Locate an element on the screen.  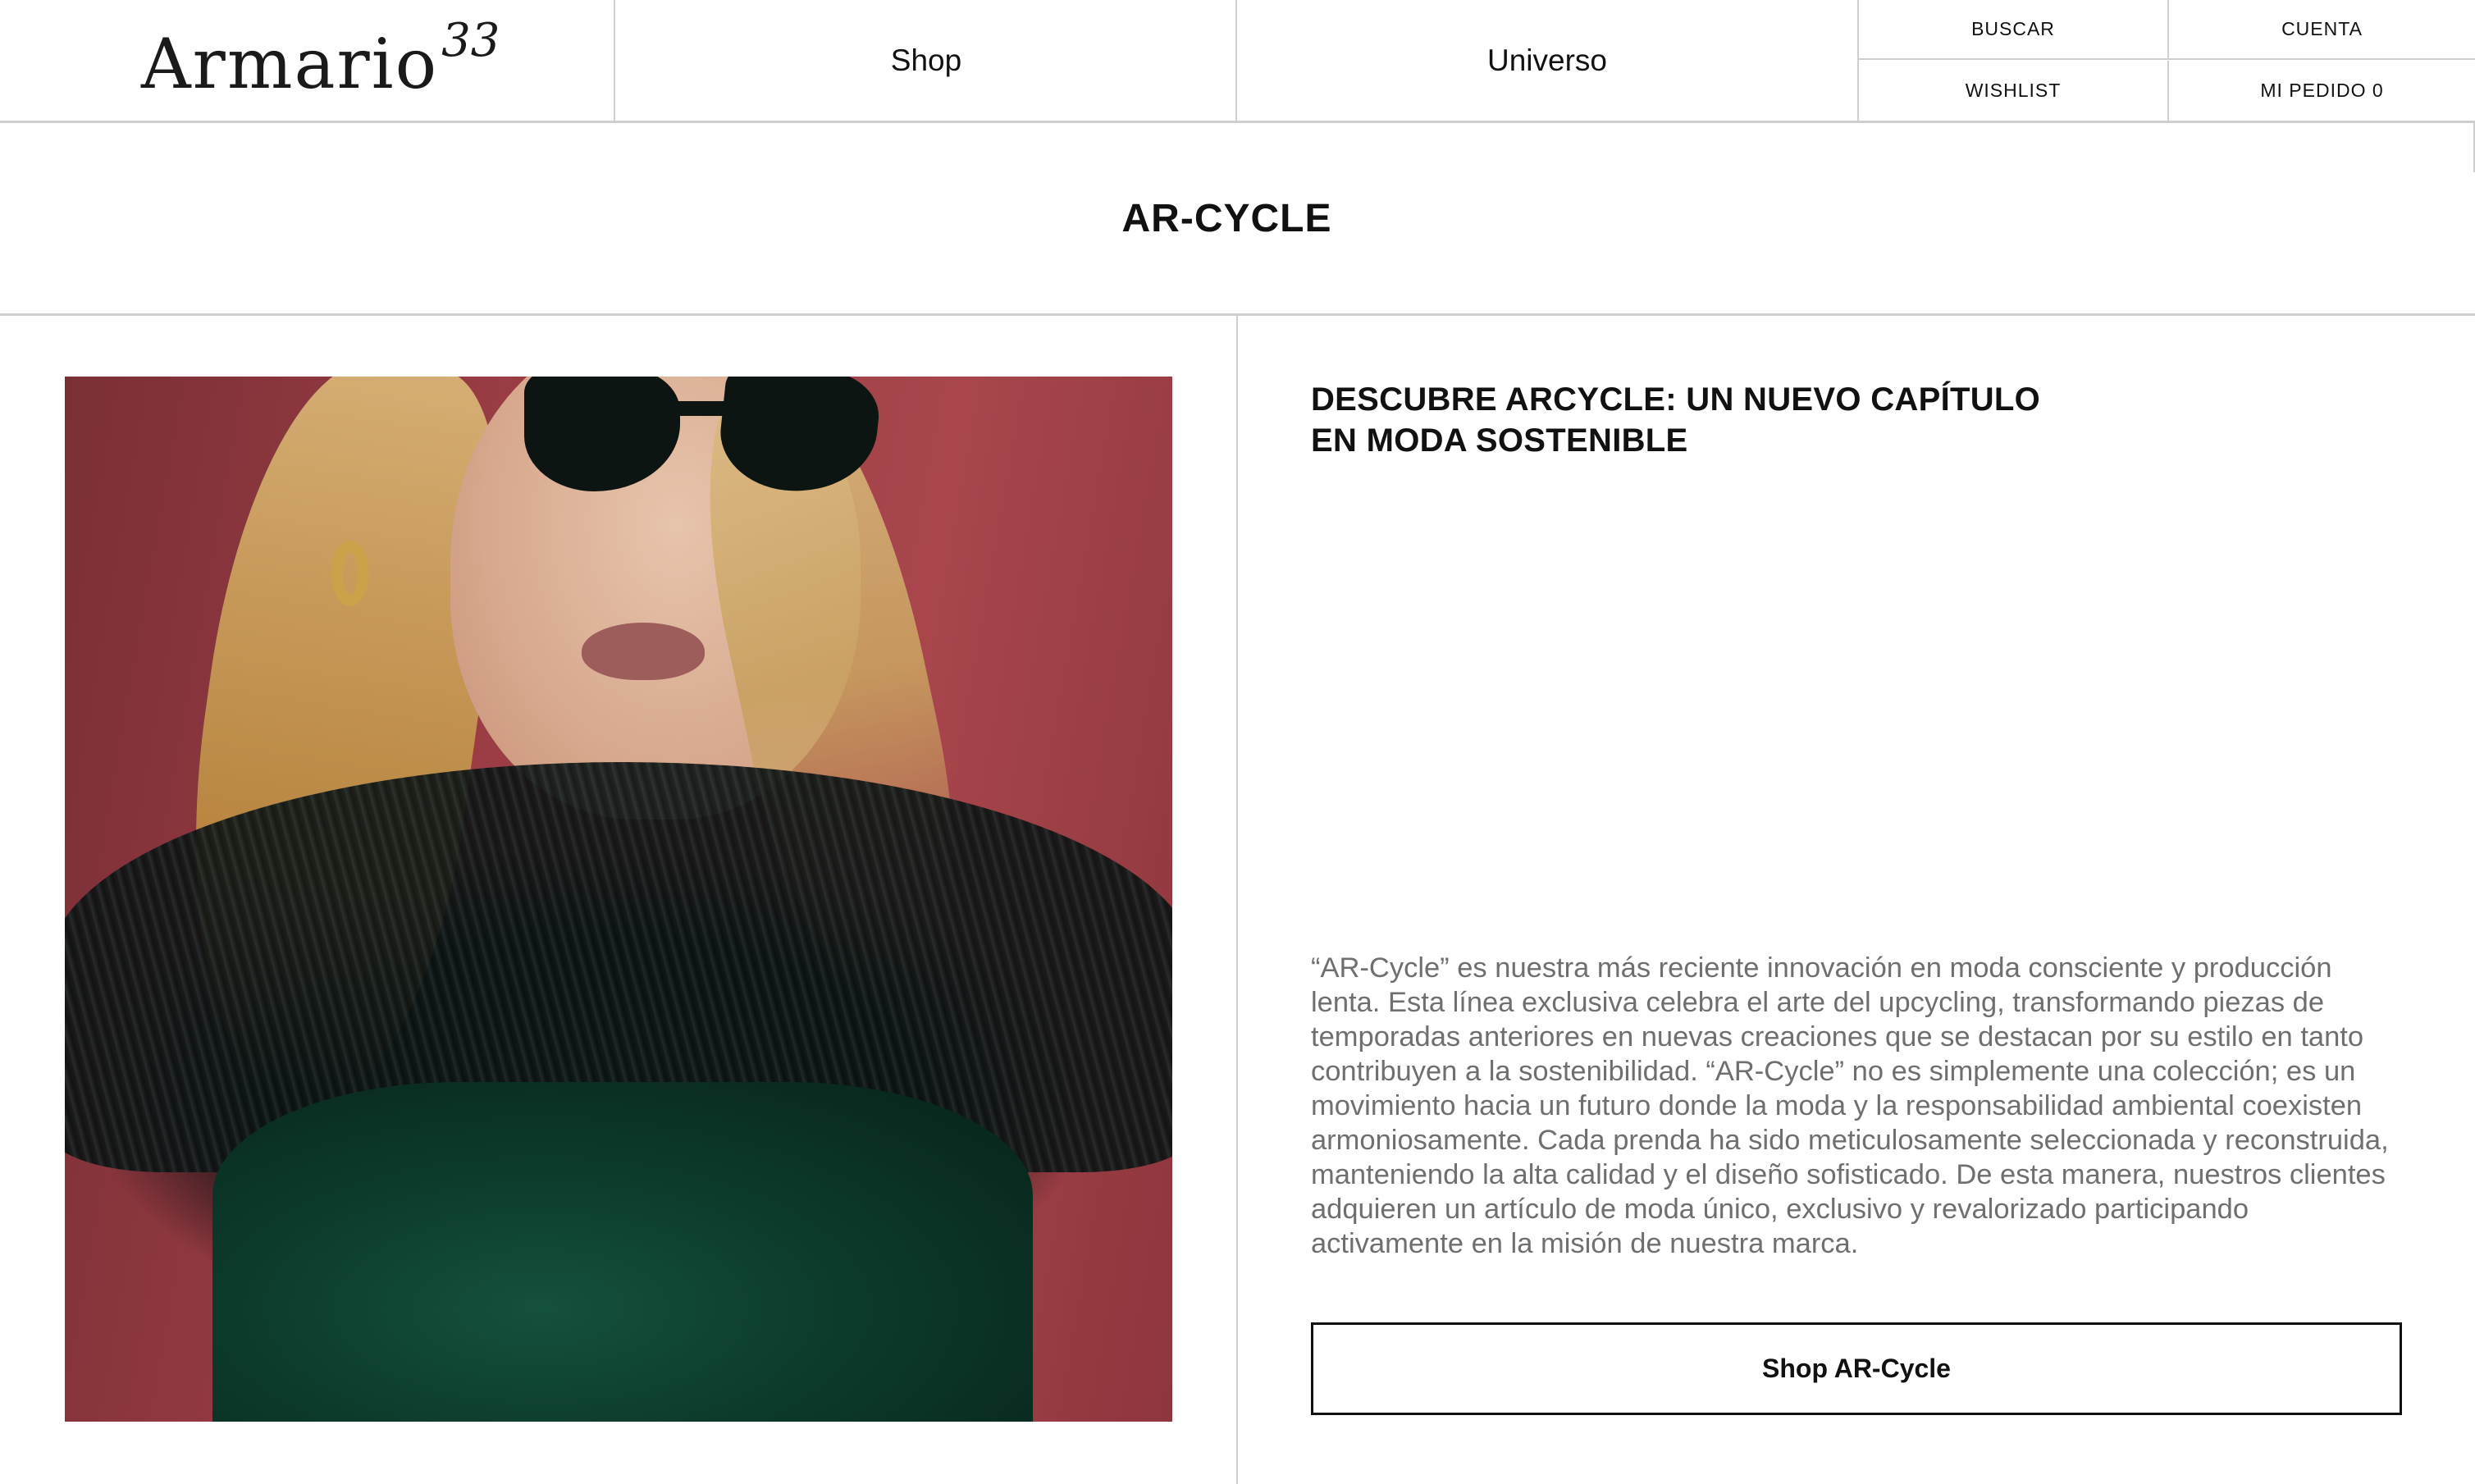
collection-heading-line-2: EN MODA SOSTENIBLE is located at coordinates (1499, 441).